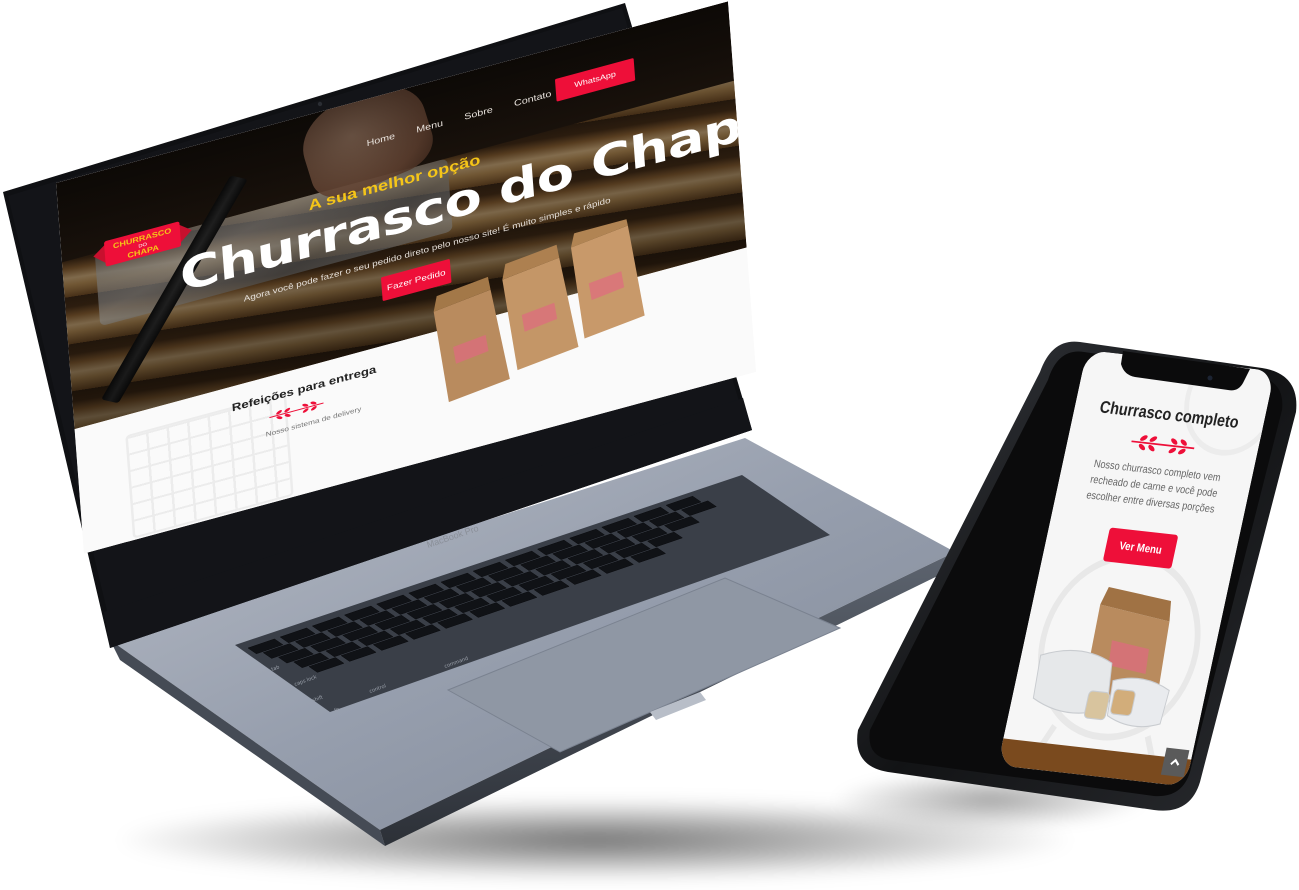  What do you see at coordinates (1102, 657) in the screenshot?
I see `food-combo-image` at bounding box center [1102, 657].